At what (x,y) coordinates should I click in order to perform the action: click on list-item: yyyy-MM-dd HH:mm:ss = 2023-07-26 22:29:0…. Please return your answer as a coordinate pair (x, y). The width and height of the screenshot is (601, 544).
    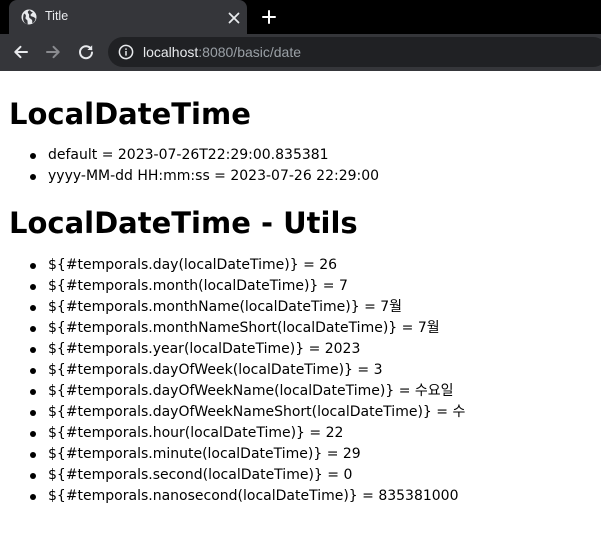
    Looking at the image, I should click on (315, 176).